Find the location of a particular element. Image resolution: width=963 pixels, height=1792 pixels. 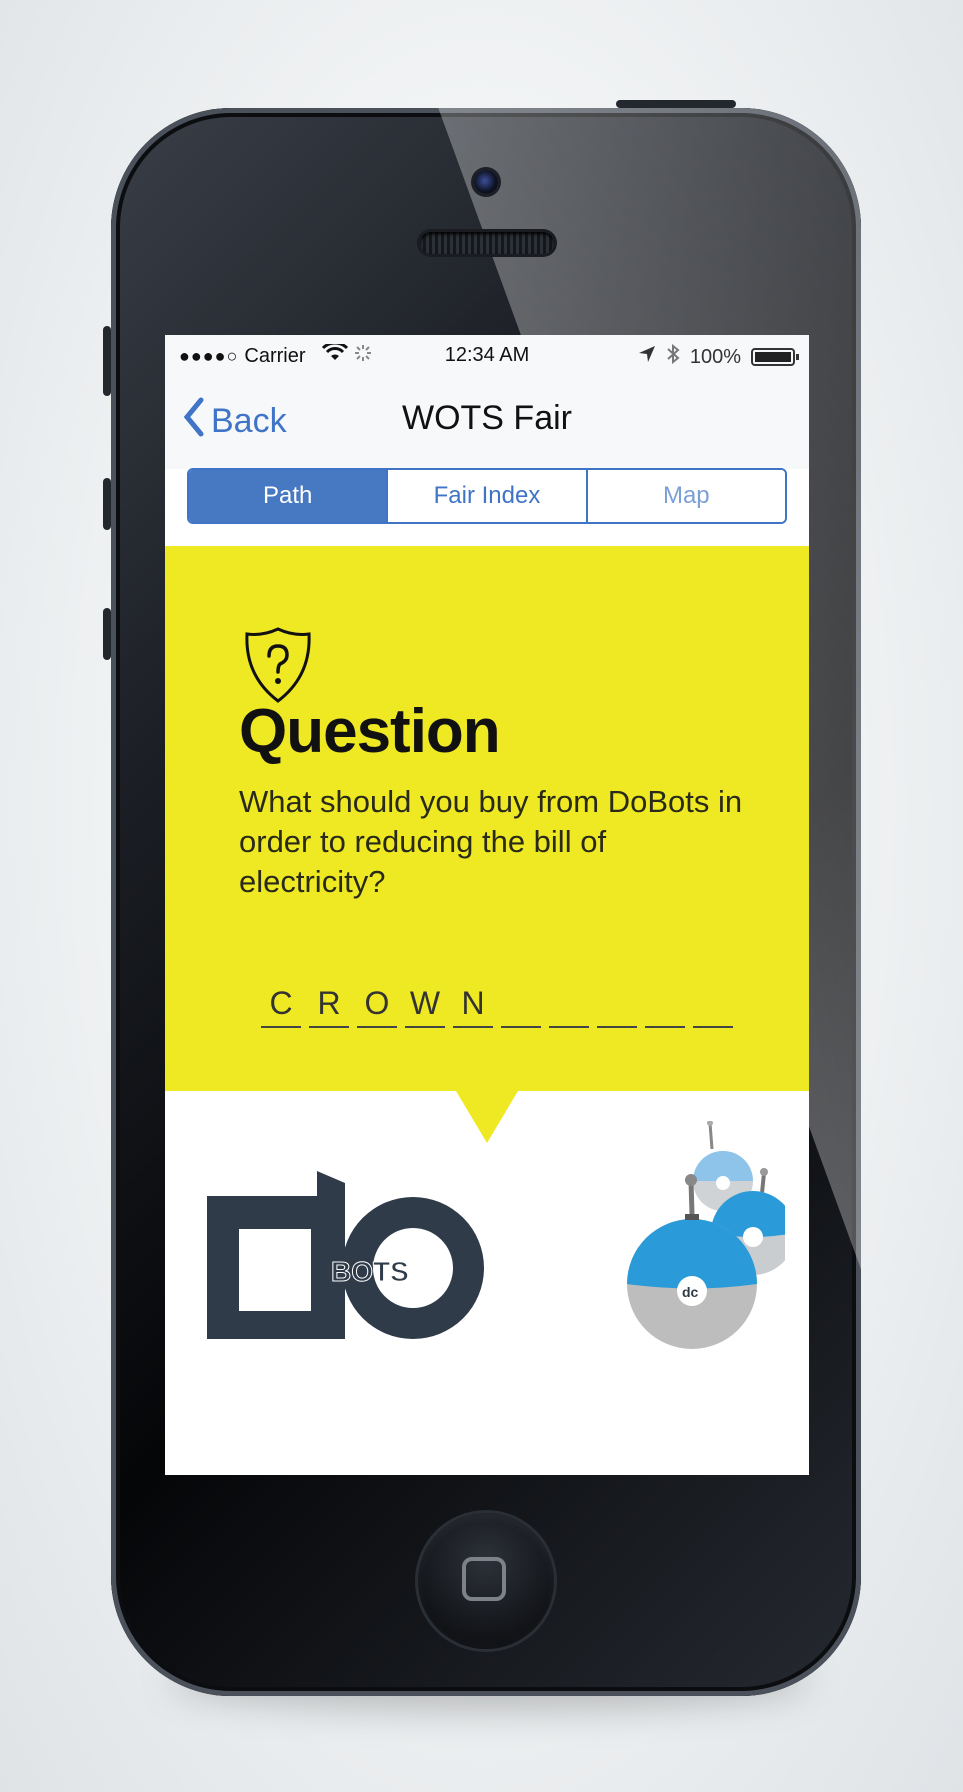

location-arrow-icon is located at coordinates (647, 357).